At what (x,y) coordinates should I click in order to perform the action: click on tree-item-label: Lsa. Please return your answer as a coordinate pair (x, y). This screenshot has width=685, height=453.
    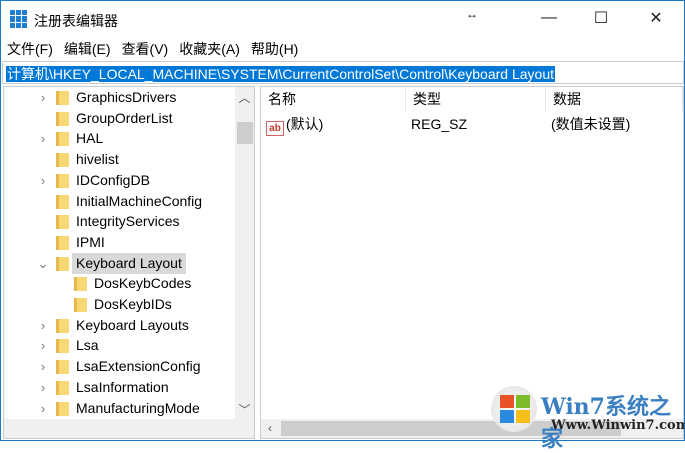
    Looking at the image, I should click on (87, 345).